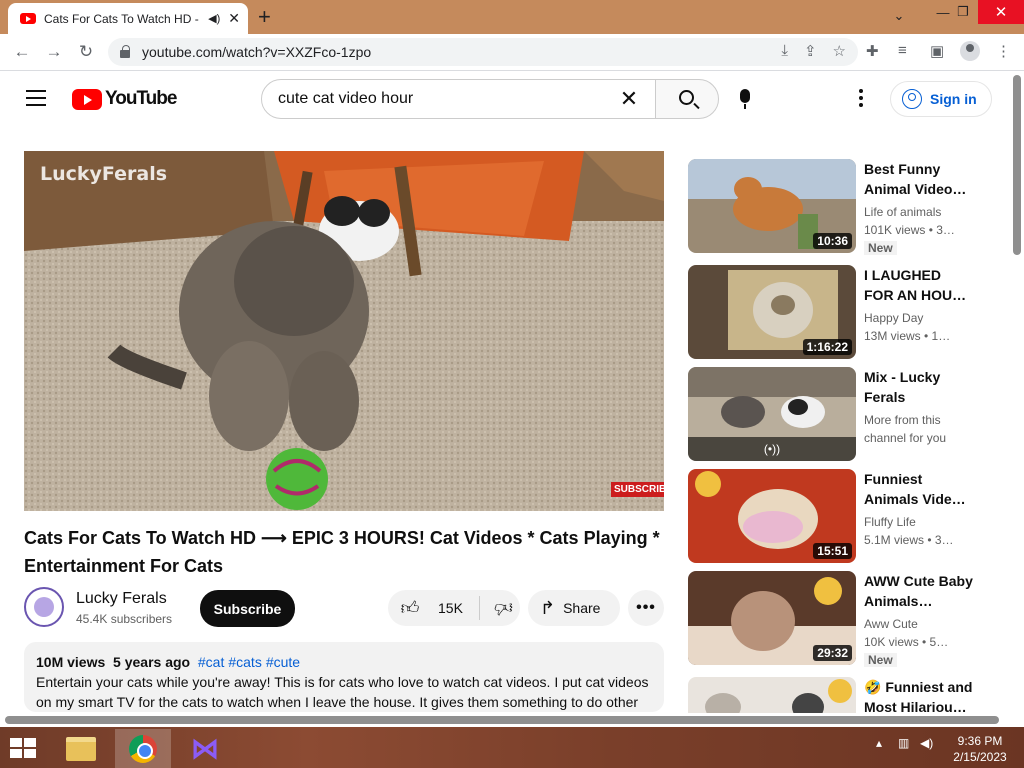  What do you see at coordinates (1017, 165) in the screenshot?
I see `vertical-scroll-thumb` at bounding box center [1017, 165].